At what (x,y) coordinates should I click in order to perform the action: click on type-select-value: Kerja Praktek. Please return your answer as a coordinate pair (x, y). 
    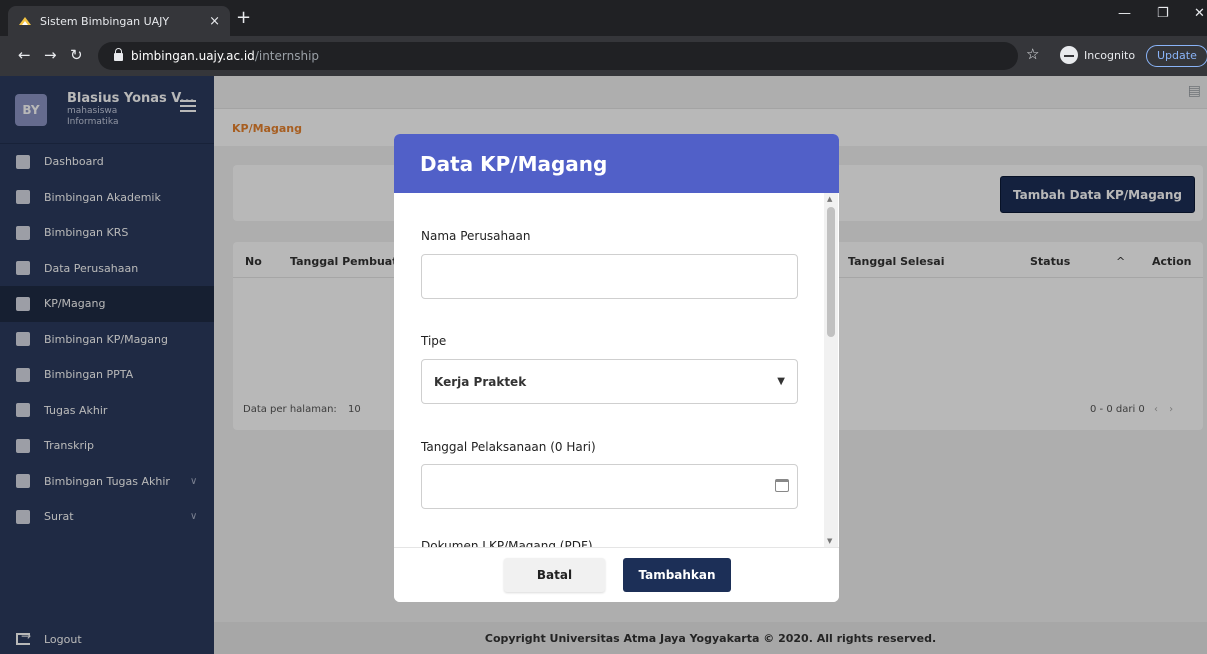
    Looking at the image, I should click on (480, 381).